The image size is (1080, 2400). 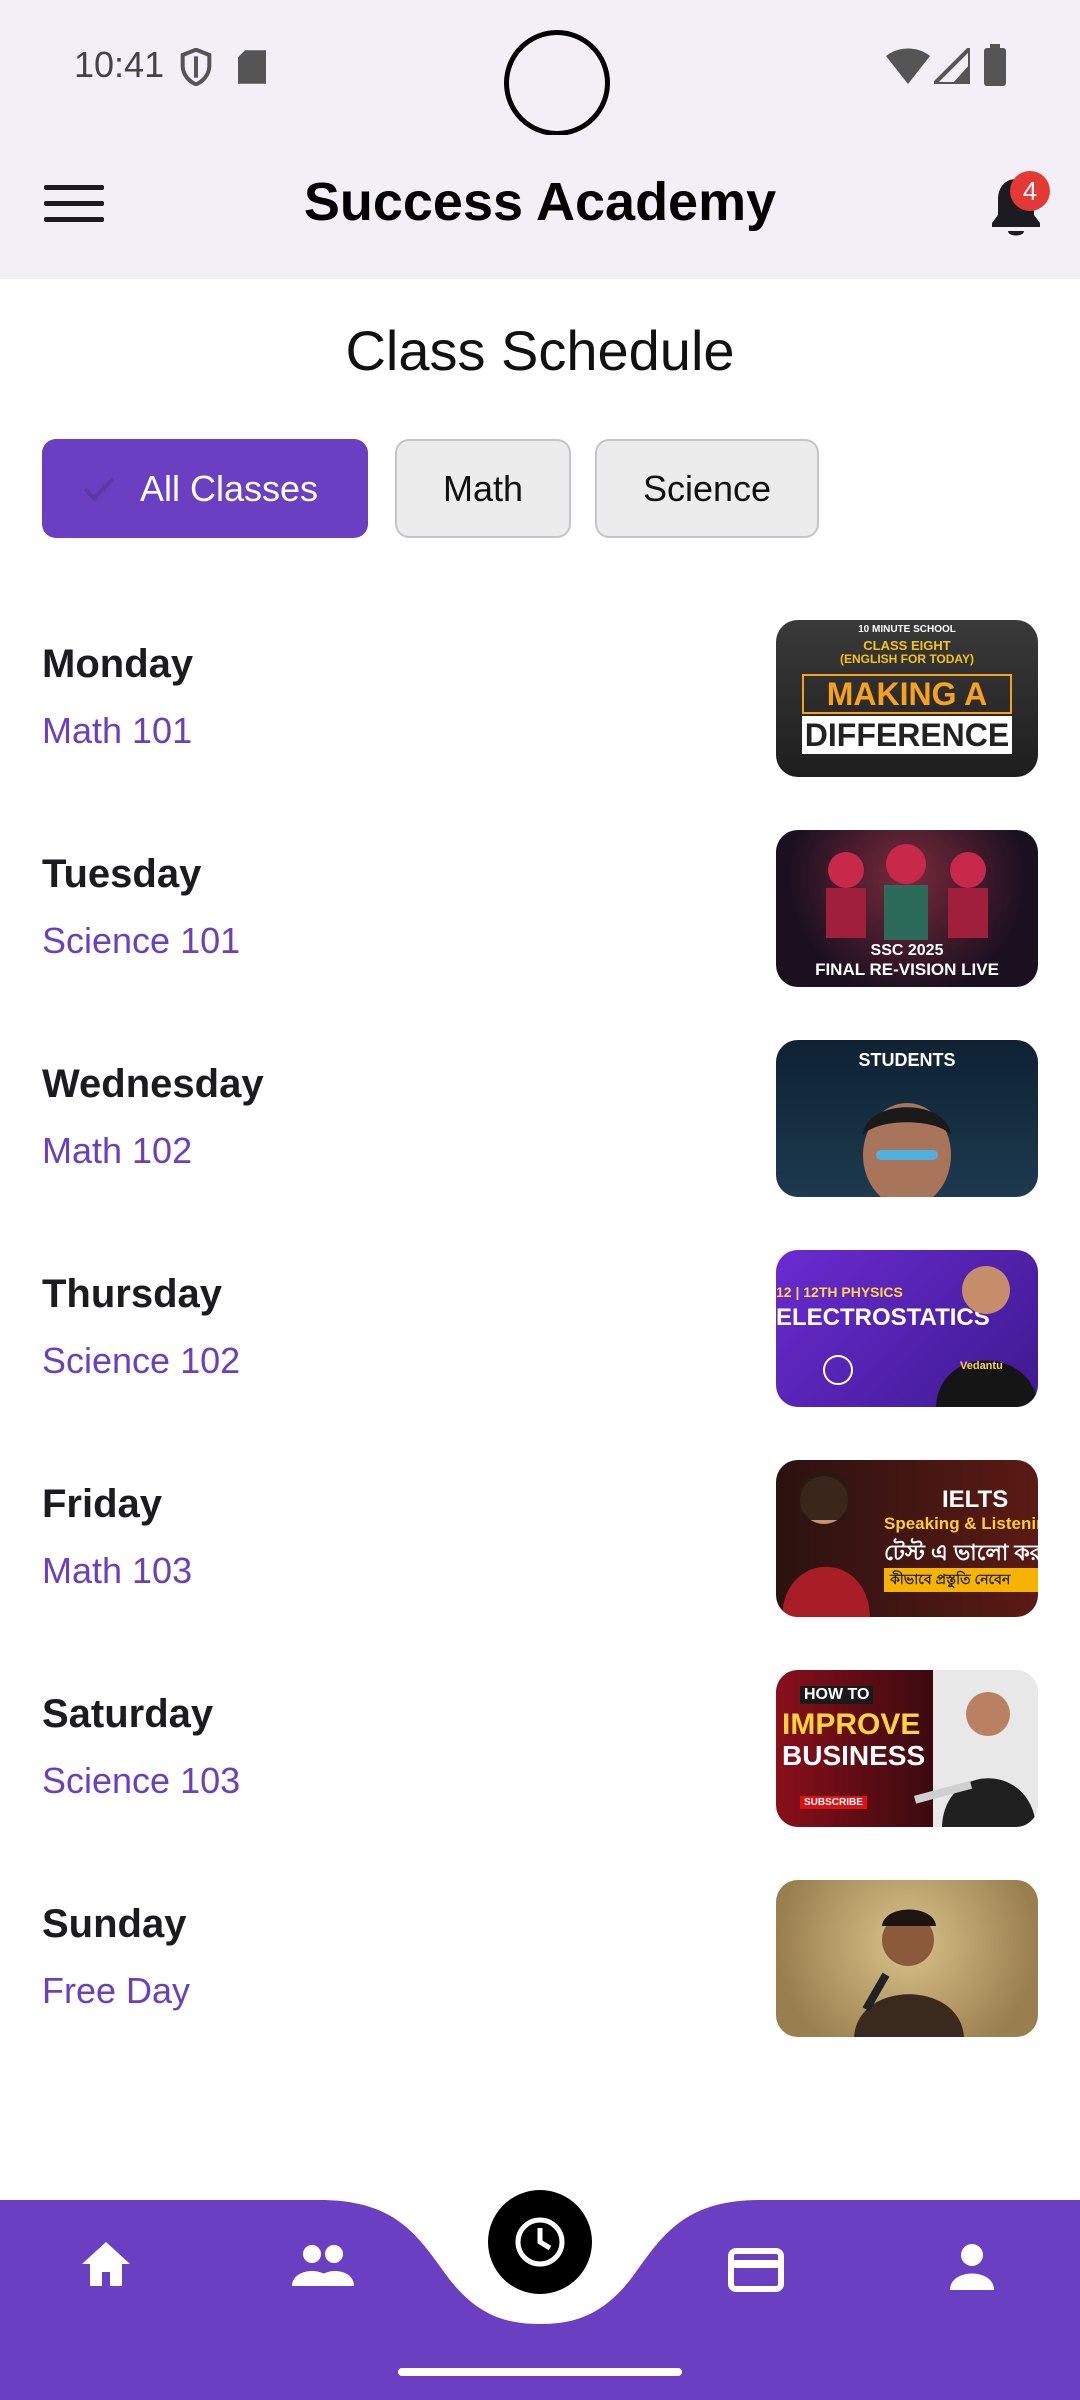 I want to click on day-label: Saturday, so click(x=128, y=1714).